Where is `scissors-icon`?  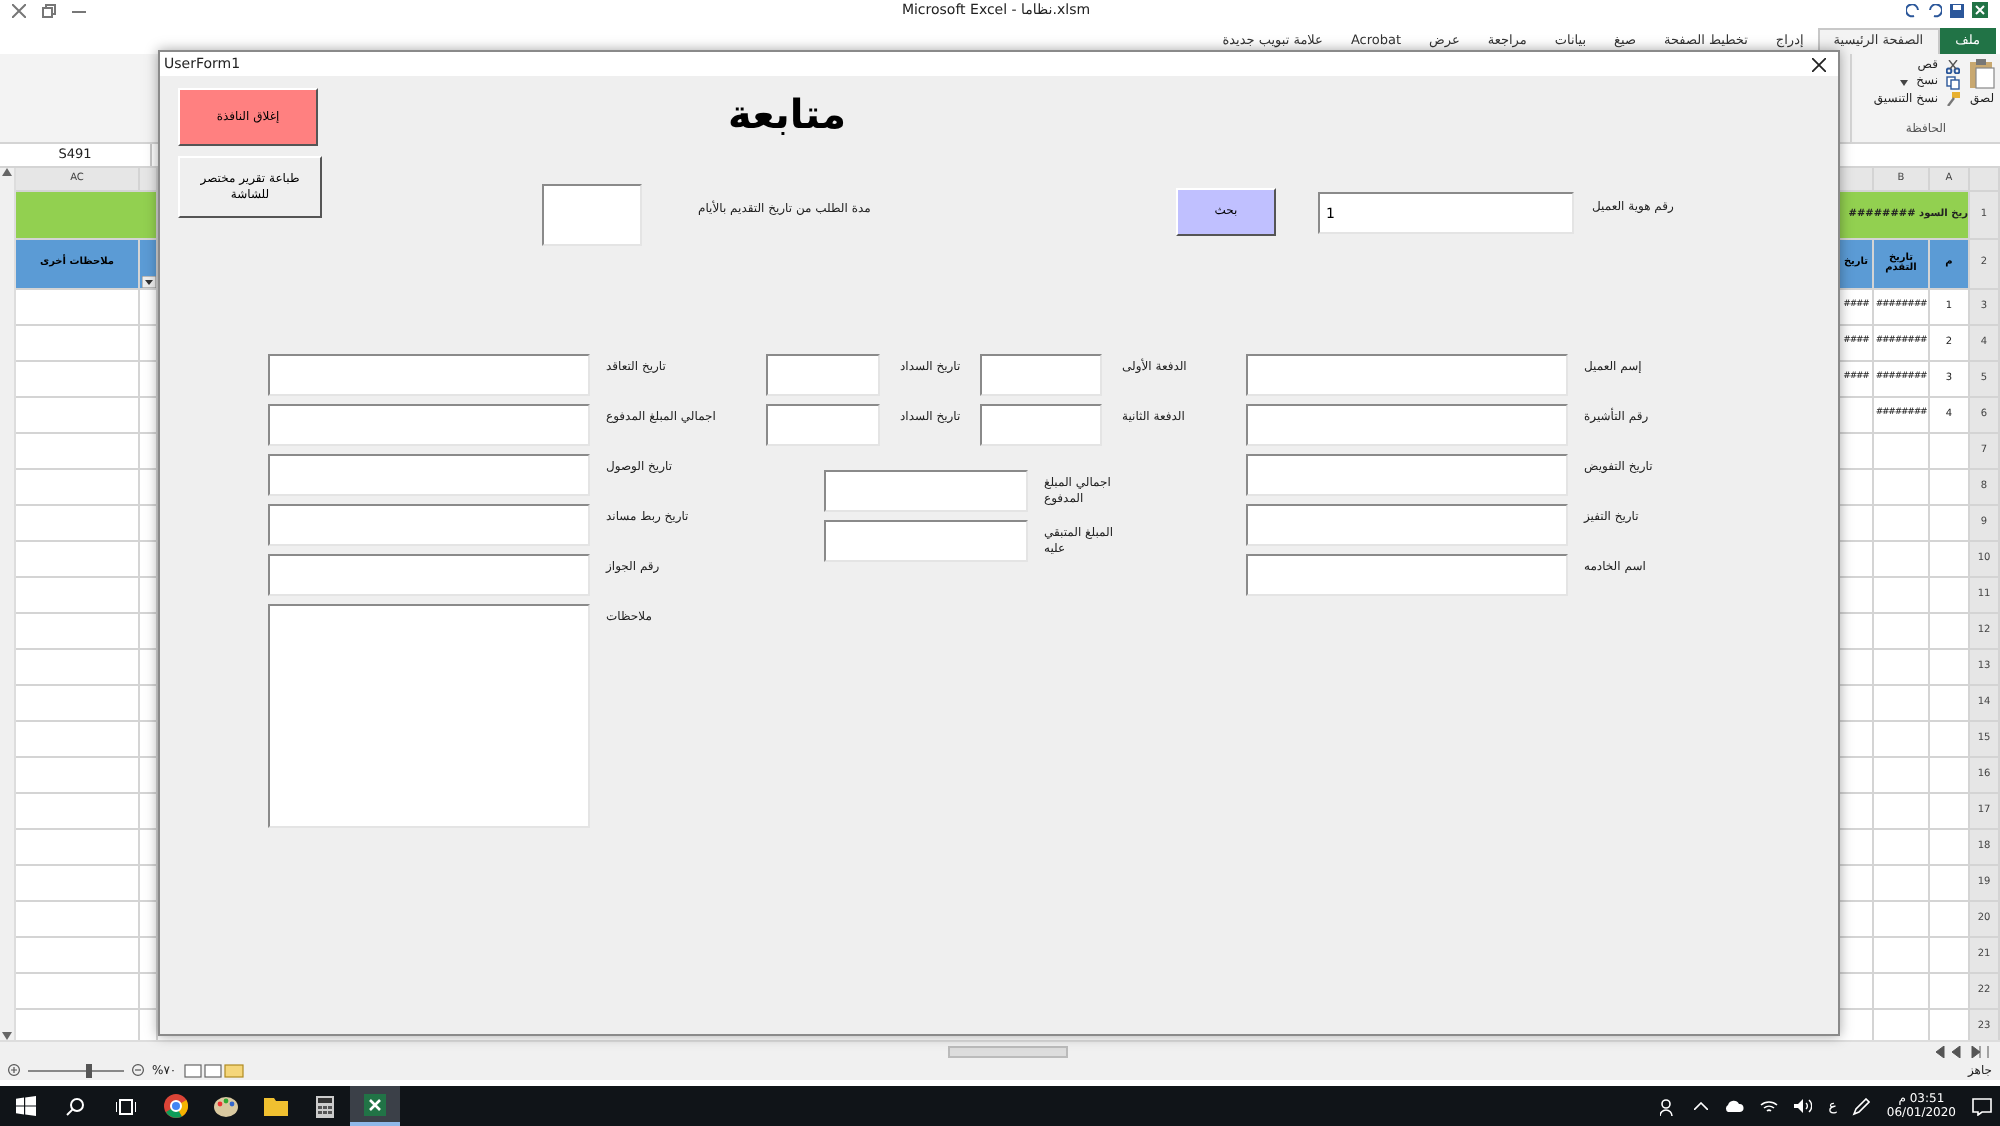 scissors-icon is located at coordinates (1953, 66).